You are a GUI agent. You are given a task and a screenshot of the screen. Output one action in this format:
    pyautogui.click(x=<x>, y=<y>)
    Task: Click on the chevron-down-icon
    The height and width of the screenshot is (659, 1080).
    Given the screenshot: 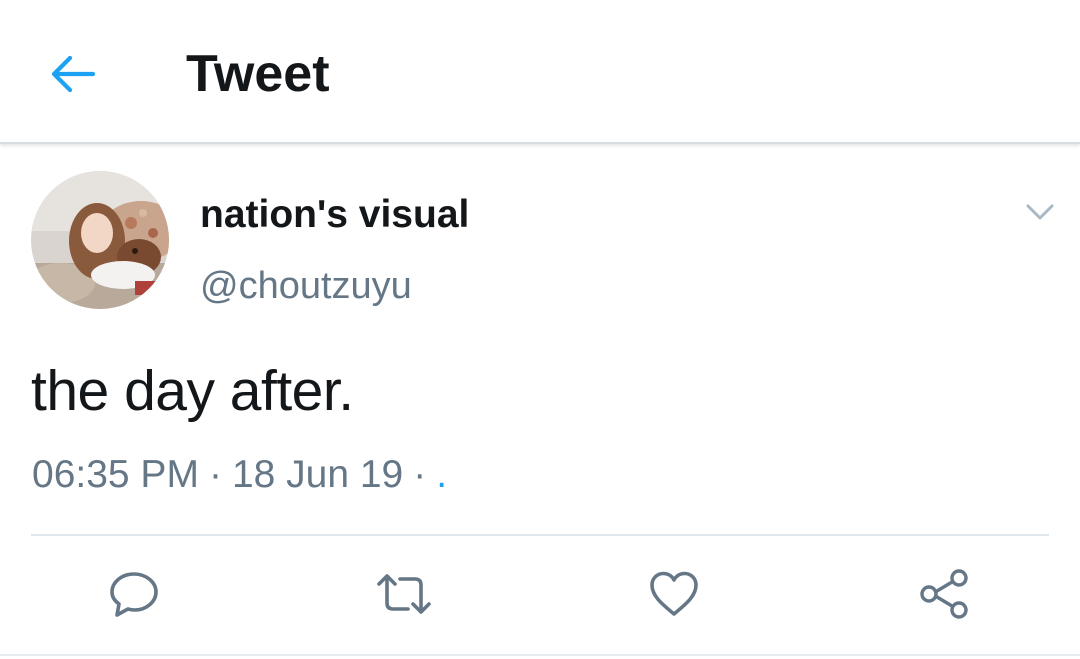 What is the action you would take?
    pyautogui.click(x=1040, y=212)
    